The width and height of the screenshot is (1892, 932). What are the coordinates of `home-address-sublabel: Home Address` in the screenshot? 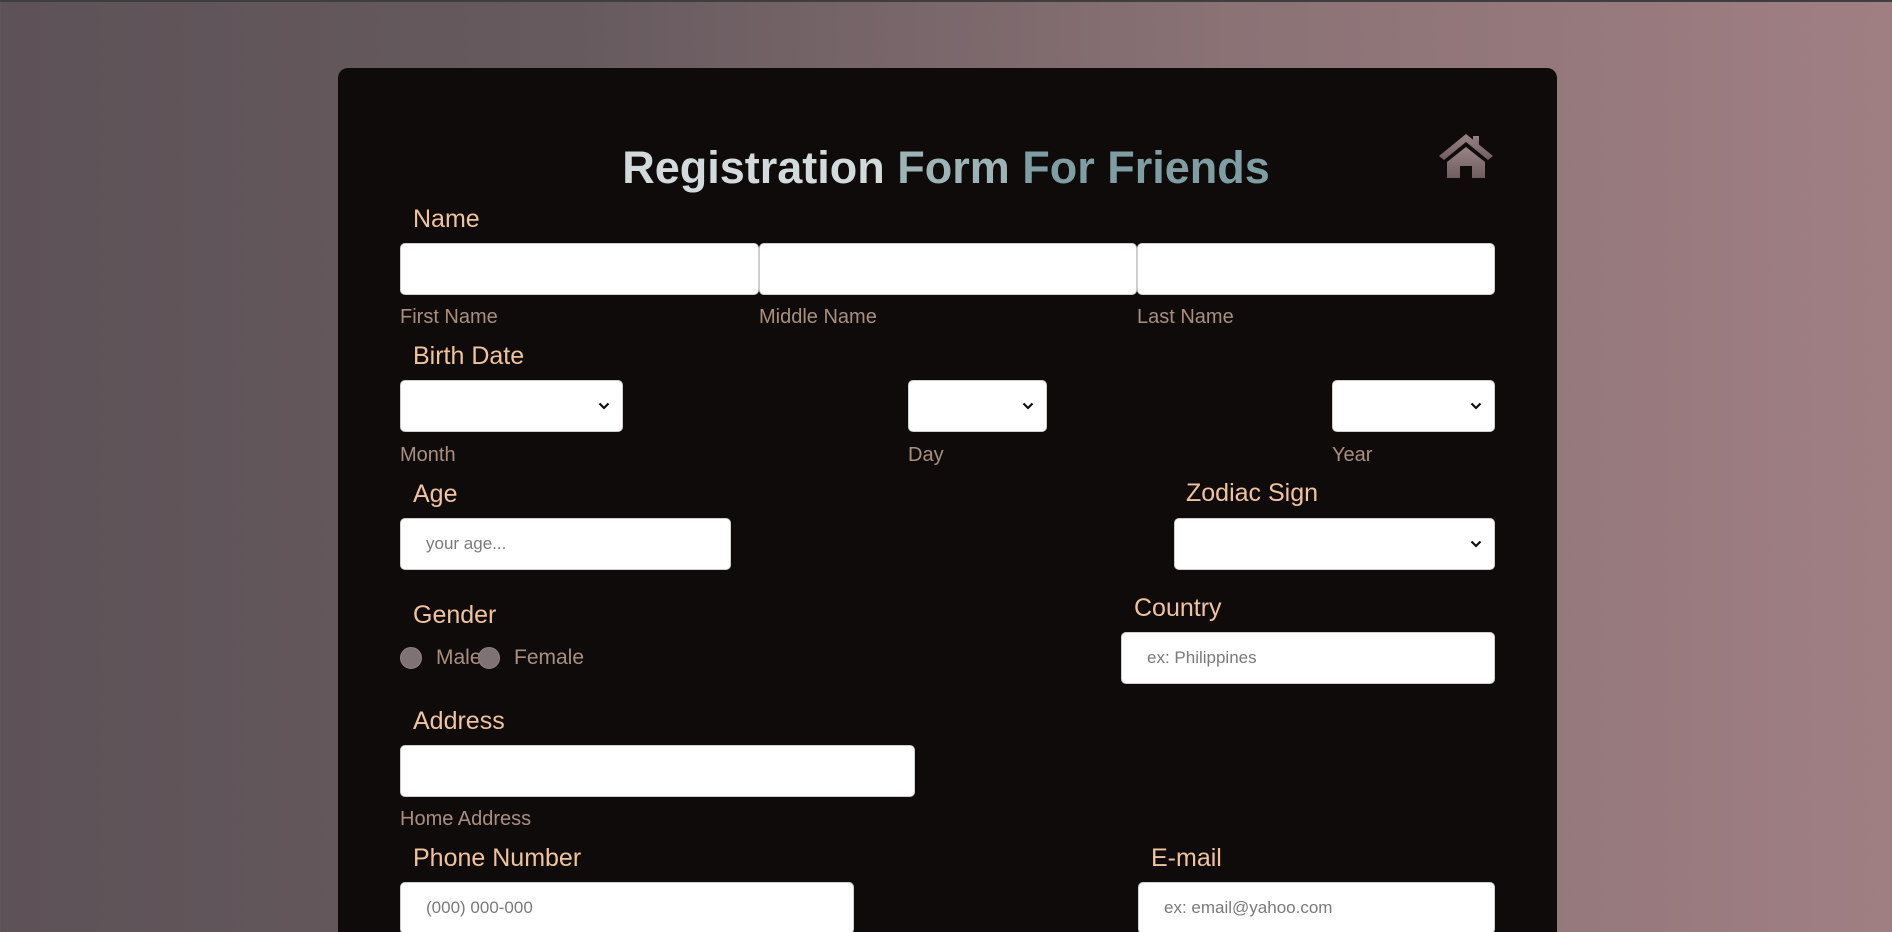 It's located at (466, 819).